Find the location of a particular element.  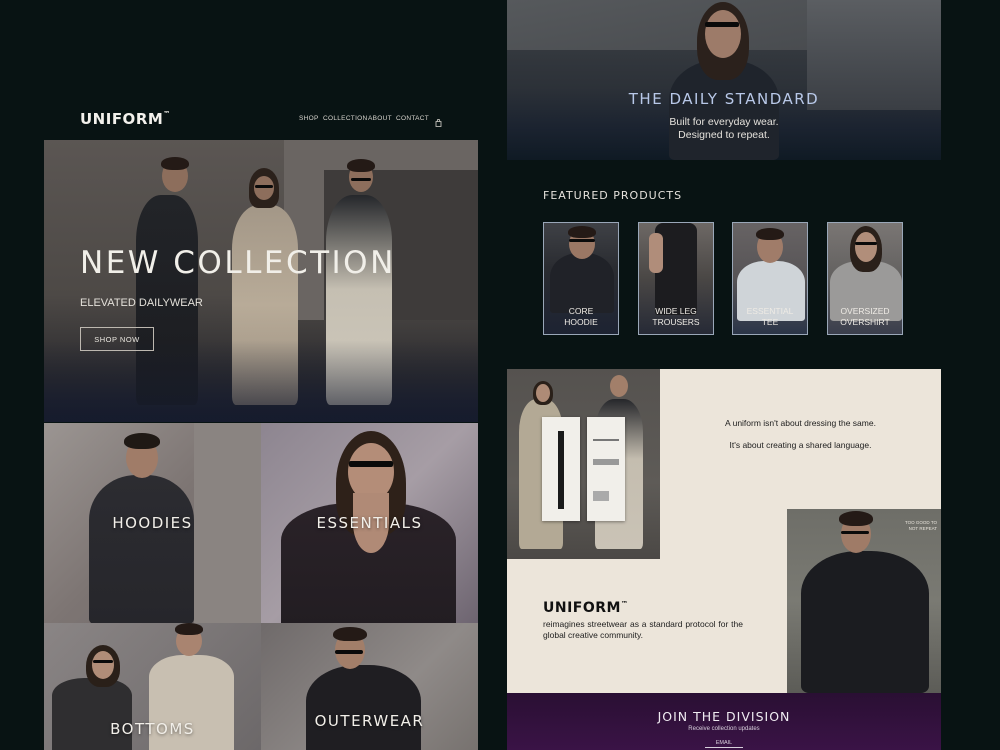

brand-logo: UNIFORM™ is located at coordinates (125, 119).